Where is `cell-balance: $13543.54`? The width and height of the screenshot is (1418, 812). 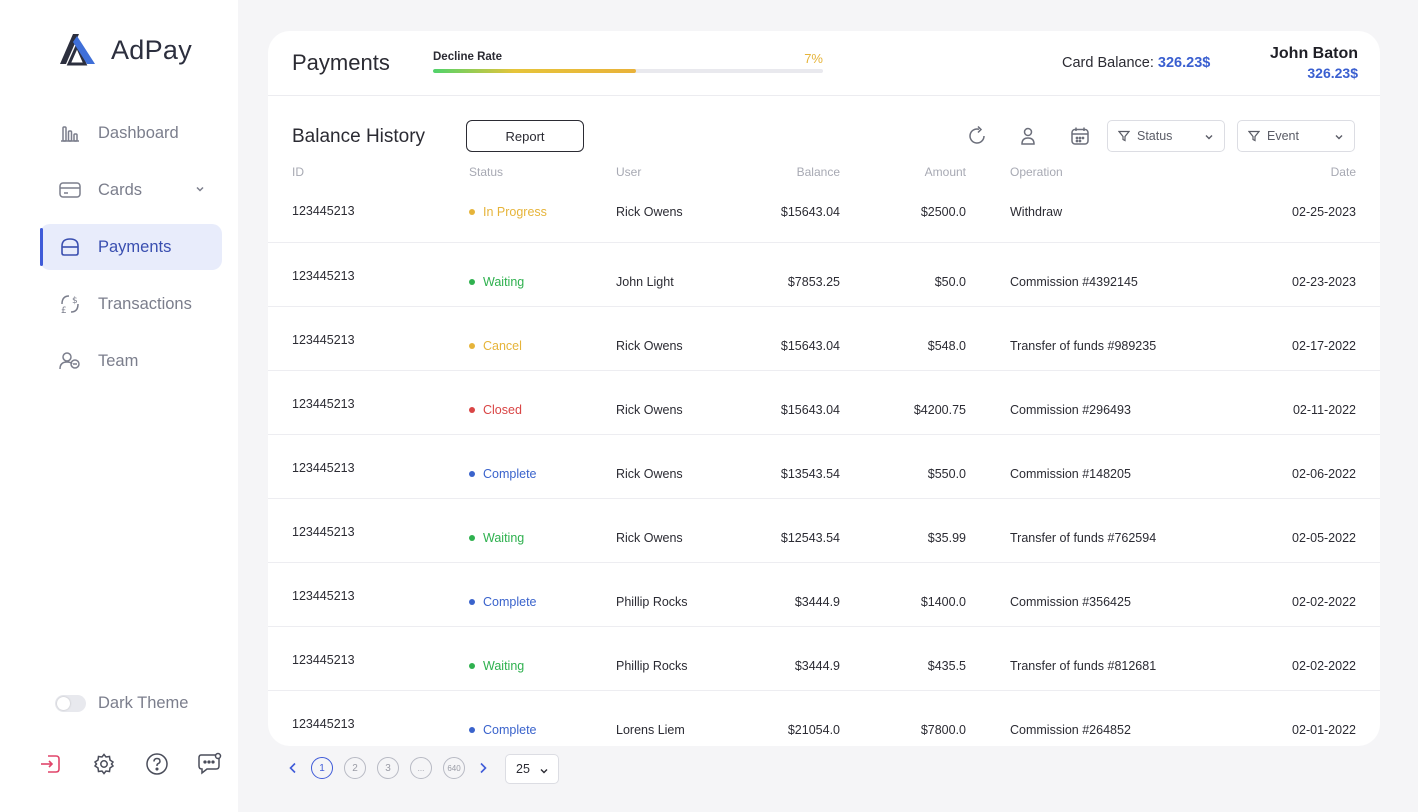 cell-balance: $13543.54 is located at coordinates (810, 474).